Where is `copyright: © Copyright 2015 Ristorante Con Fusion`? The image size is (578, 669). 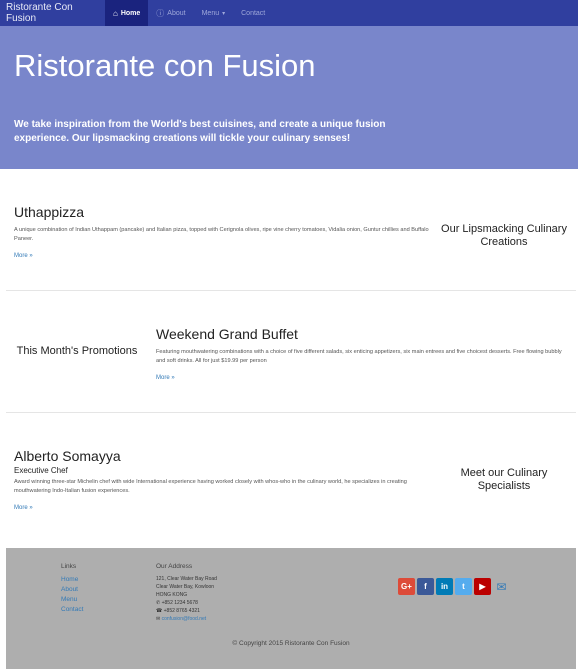 copyright: © Copyright 2015 Ristorante Con Fusion is located at coordinates (291, 643).